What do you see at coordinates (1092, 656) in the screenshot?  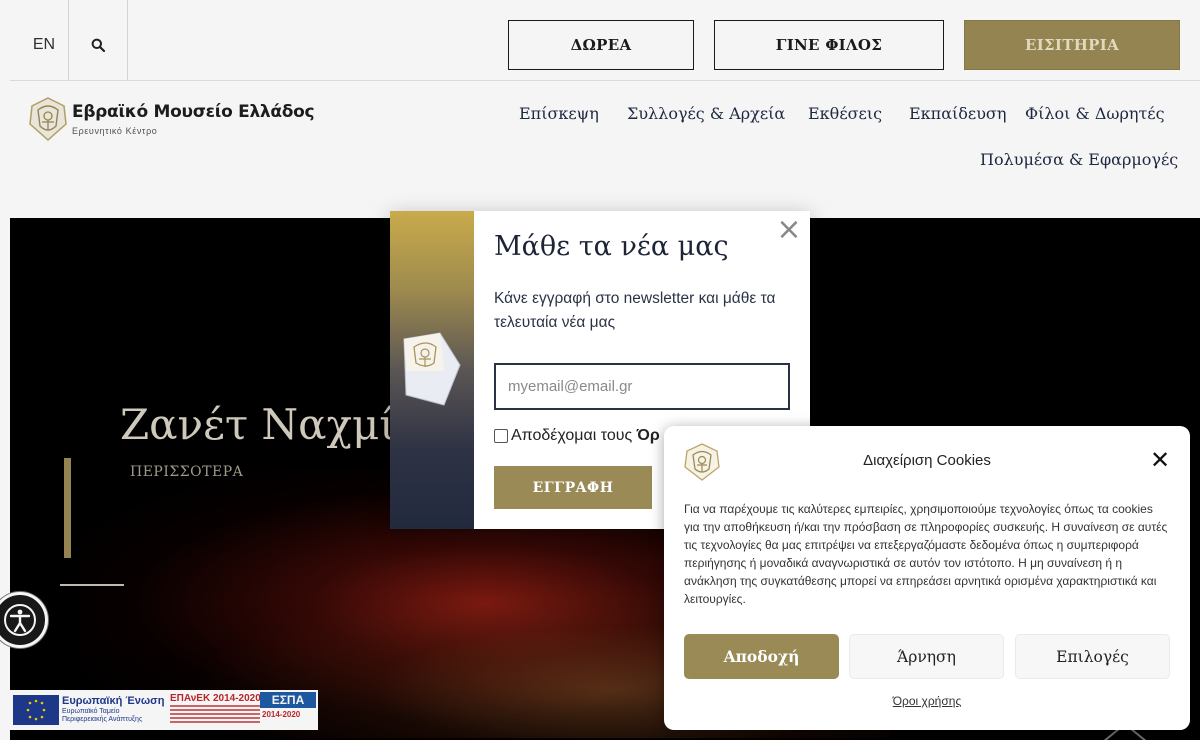 I see `cookie-preferences-button: Επιλογές` at bounding box center [1092, 656].